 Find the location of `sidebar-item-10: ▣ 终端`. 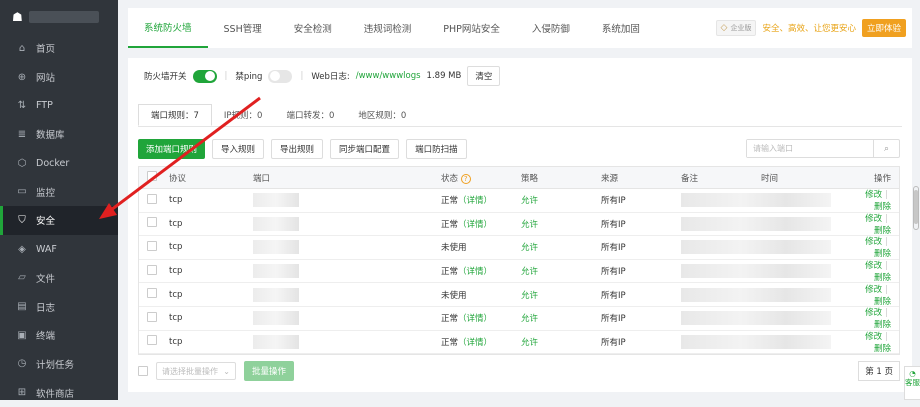

sidebar-item-10: ▣ 终端 is located at coordinates (59, 335).